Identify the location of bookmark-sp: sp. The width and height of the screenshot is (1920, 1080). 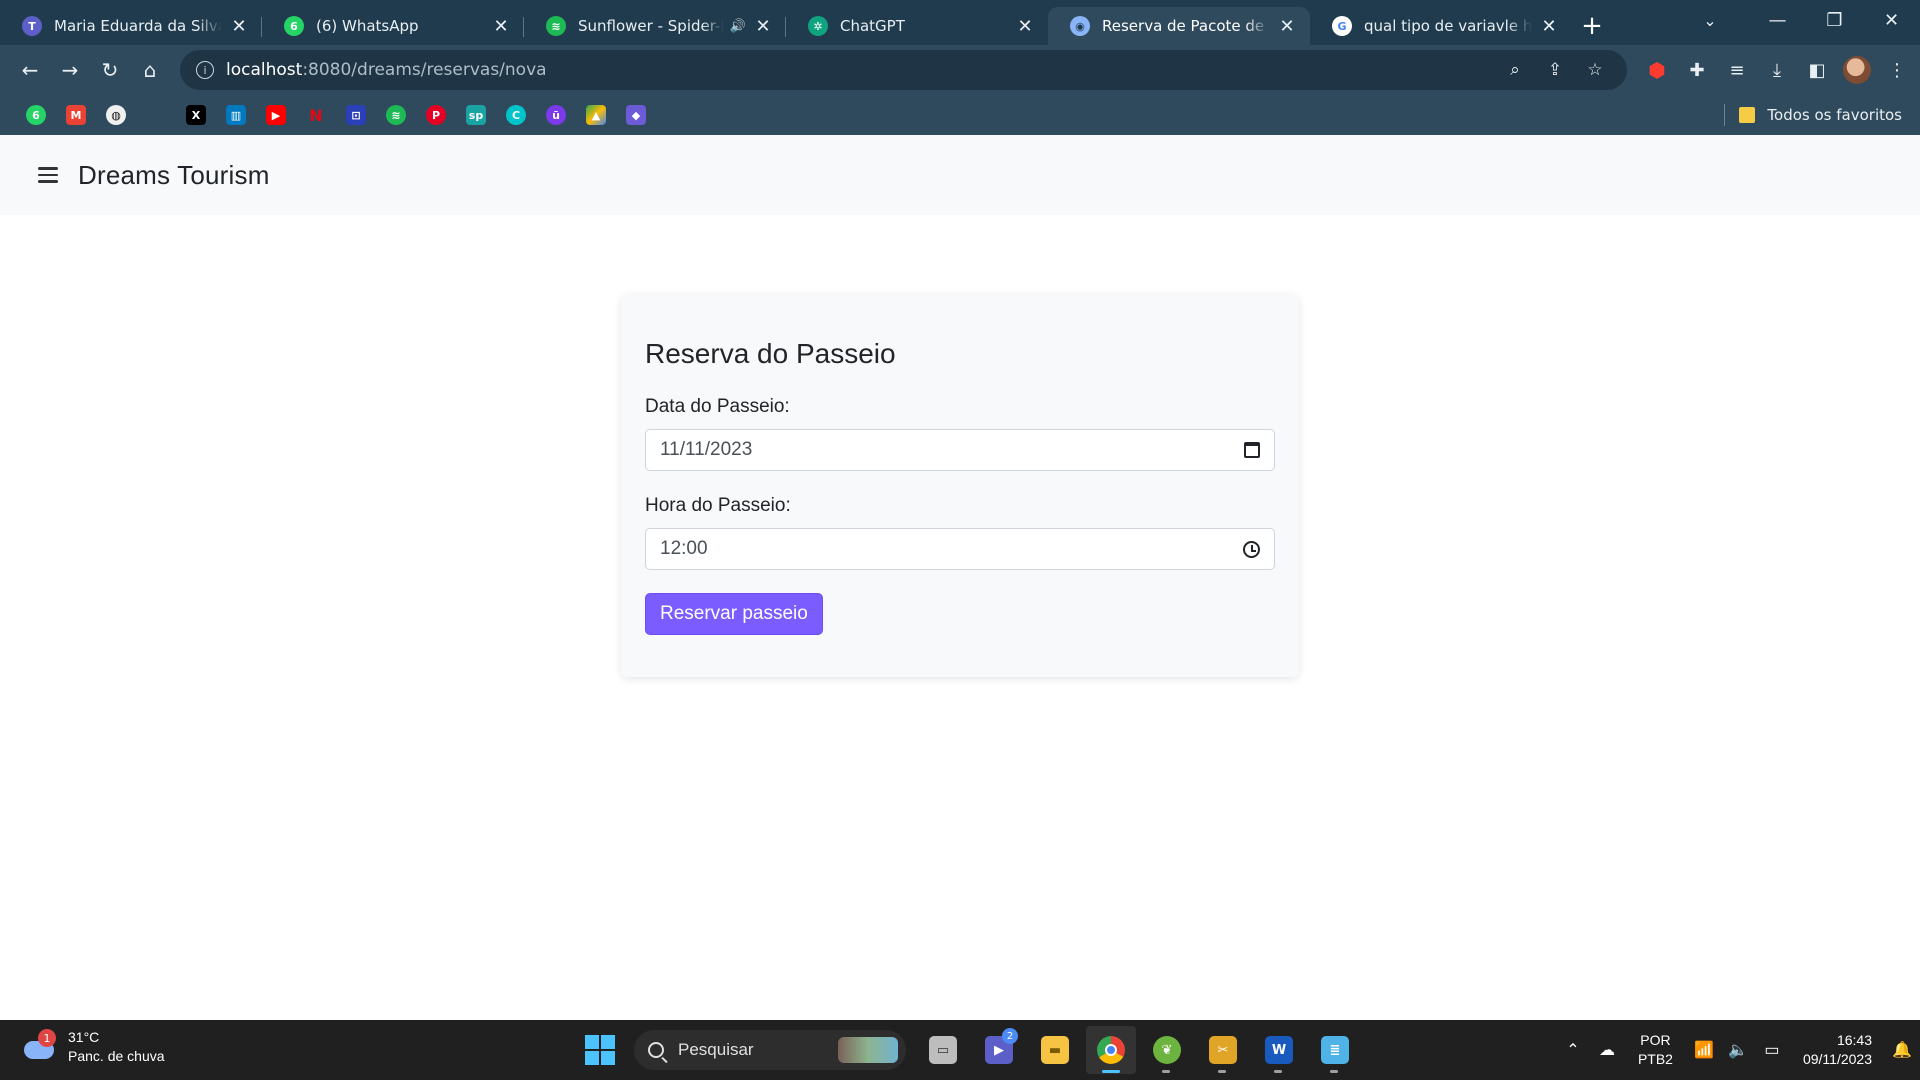
(476, 115).